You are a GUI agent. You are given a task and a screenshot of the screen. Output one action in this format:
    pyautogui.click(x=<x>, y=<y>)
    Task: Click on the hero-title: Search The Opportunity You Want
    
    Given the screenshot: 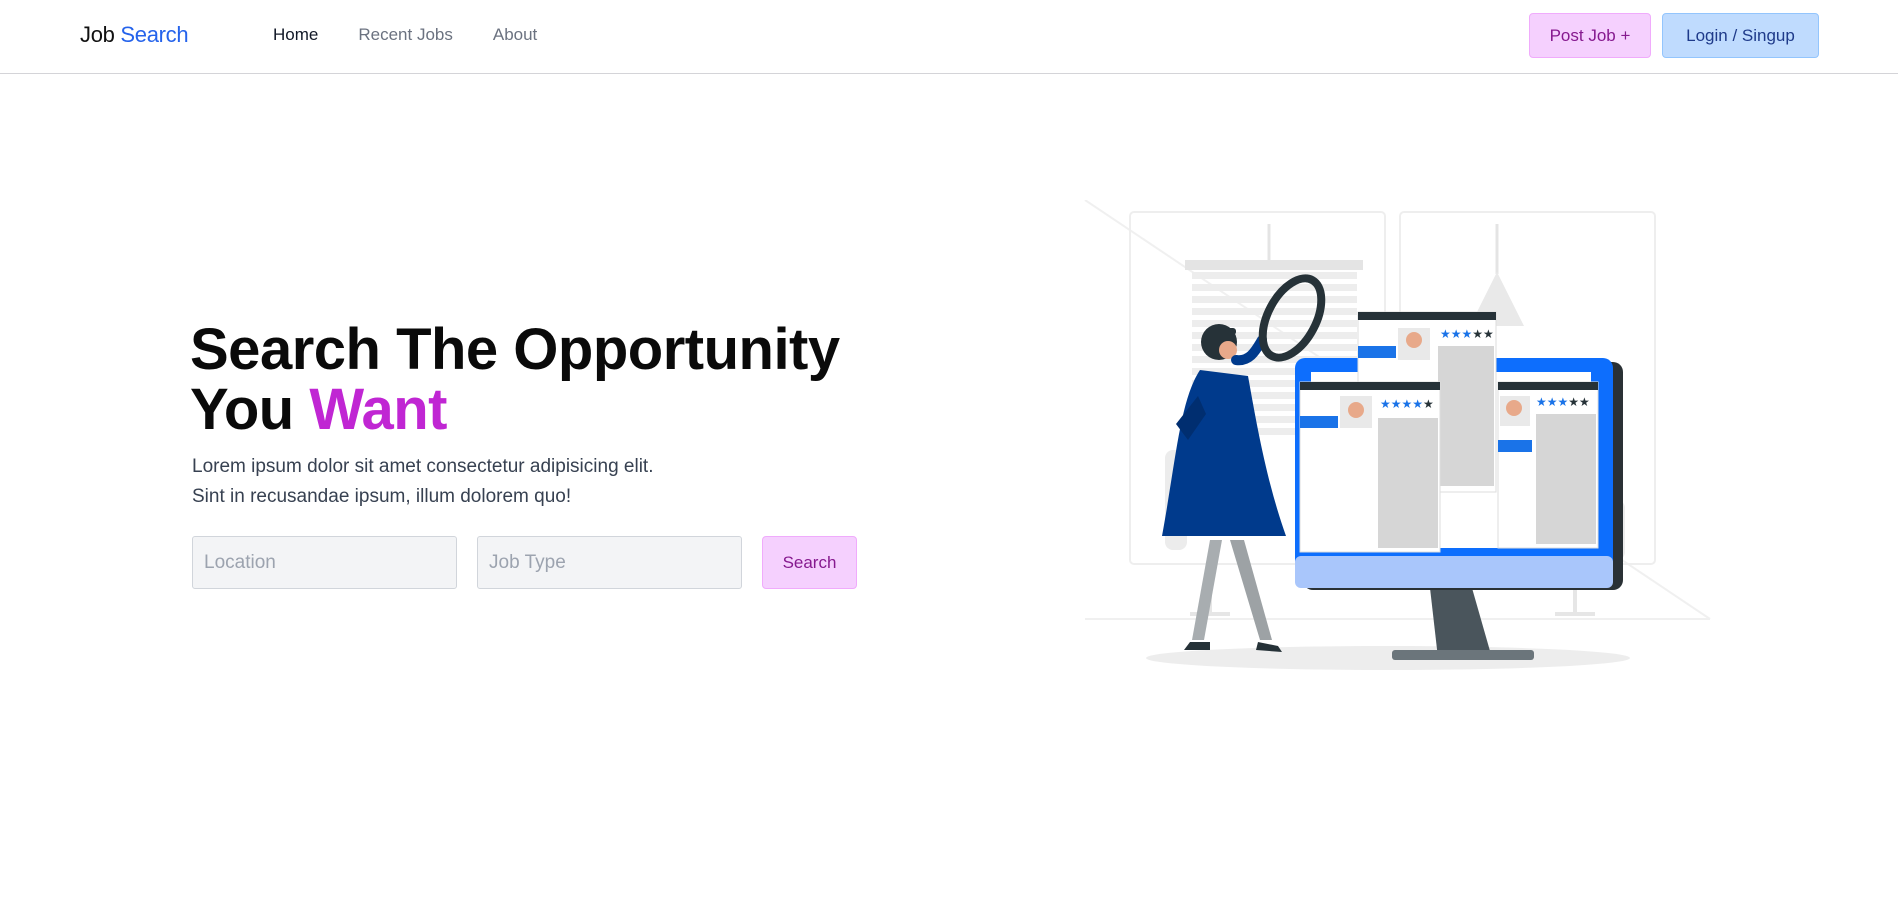 What is the action you would take?
    pyautogui.click(x=515, y=380)
    